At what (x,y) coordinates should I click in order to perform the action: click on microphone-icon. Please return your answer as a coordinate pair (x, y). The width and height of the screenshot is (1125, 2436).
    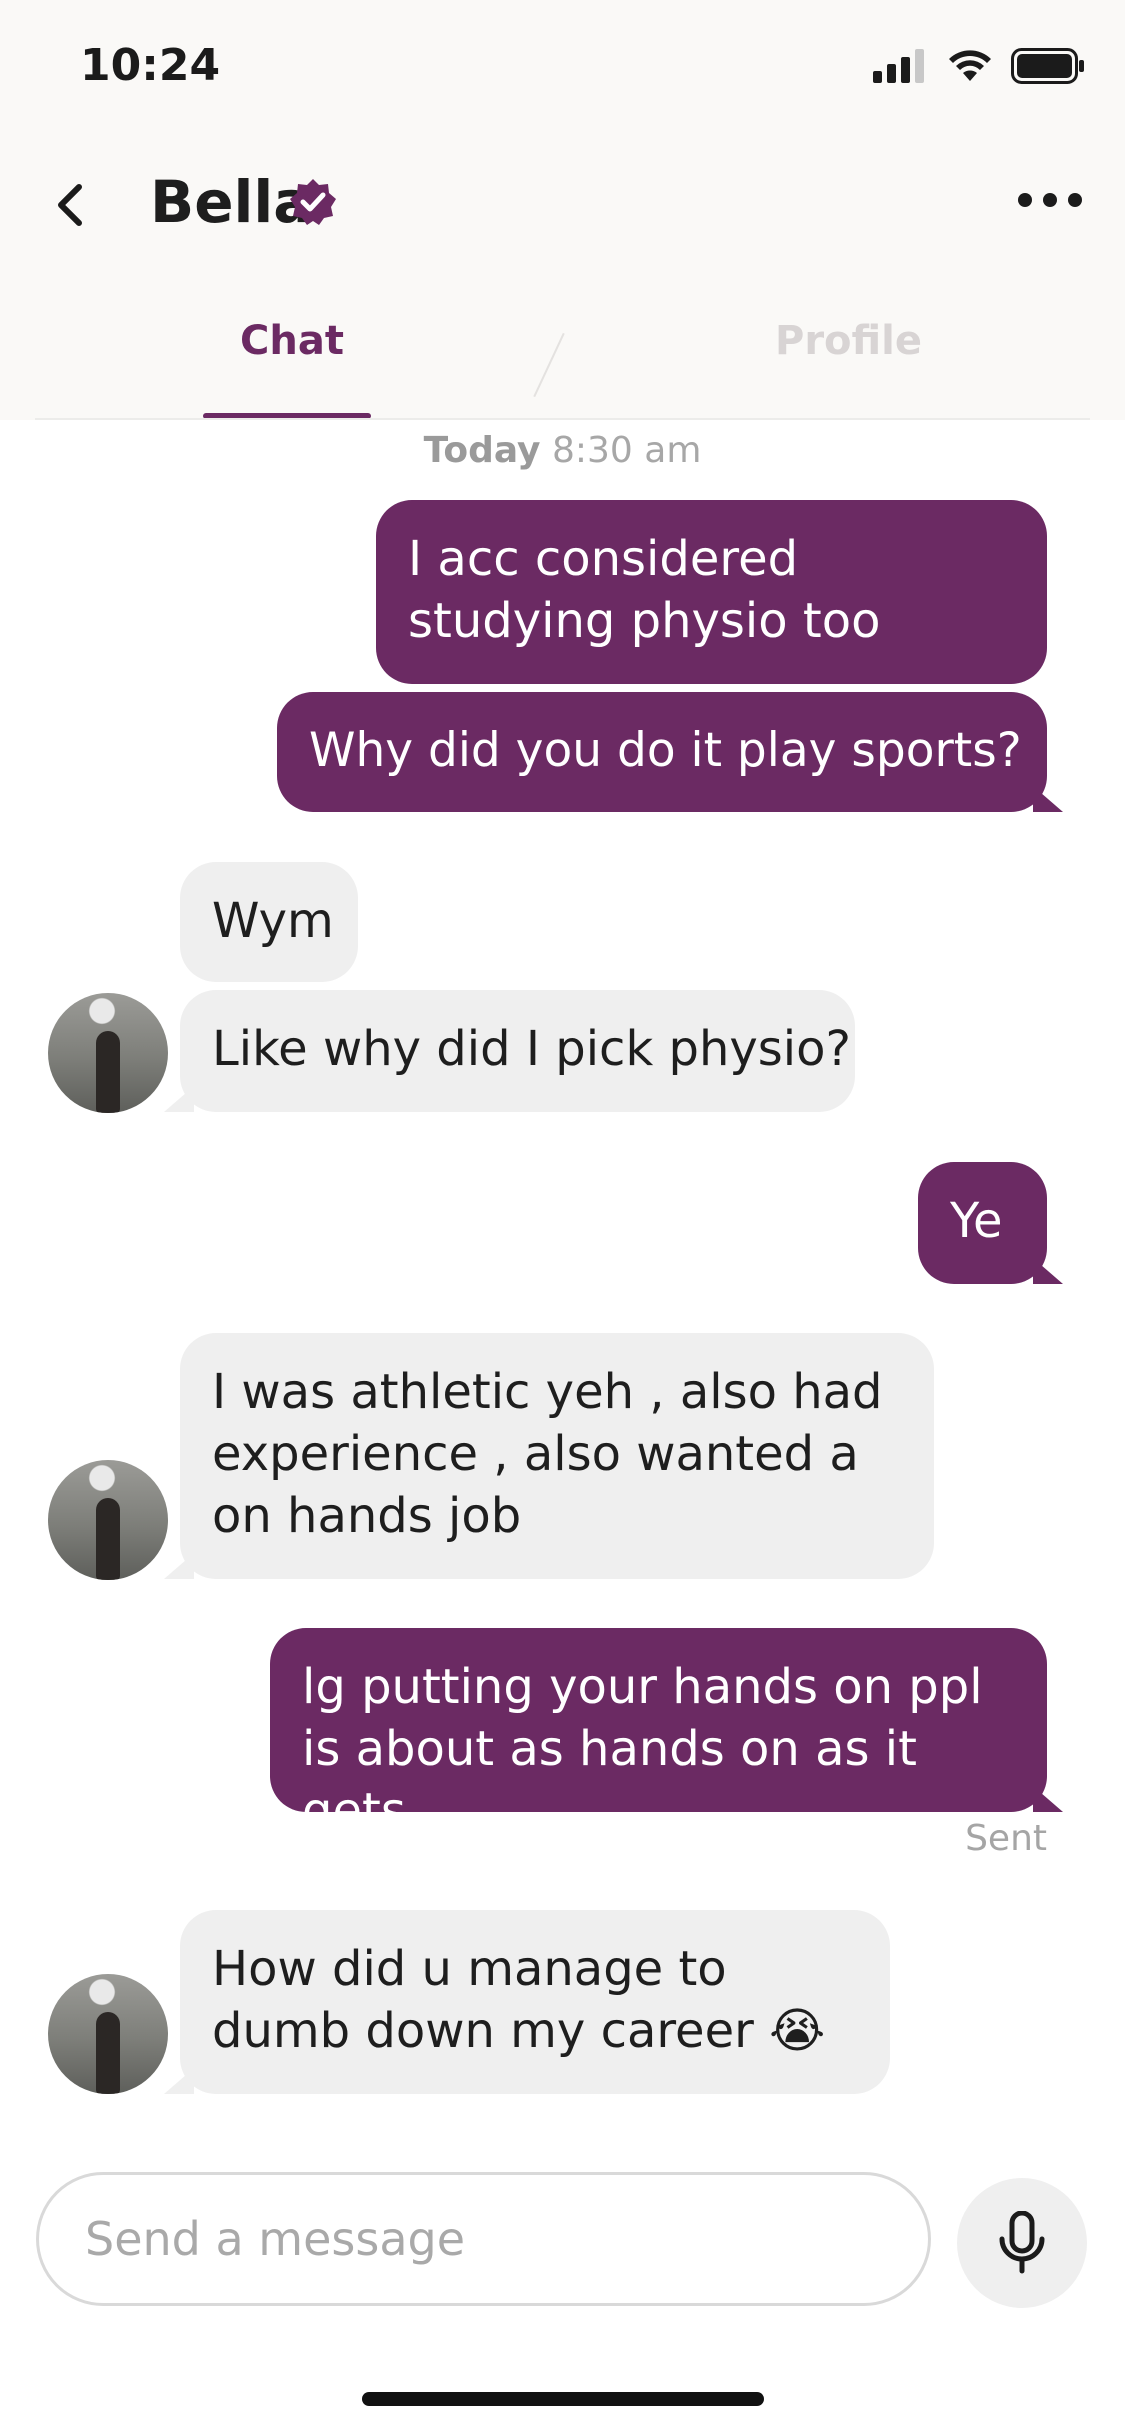
    Looking at the image, I should click on (1022, 2242).